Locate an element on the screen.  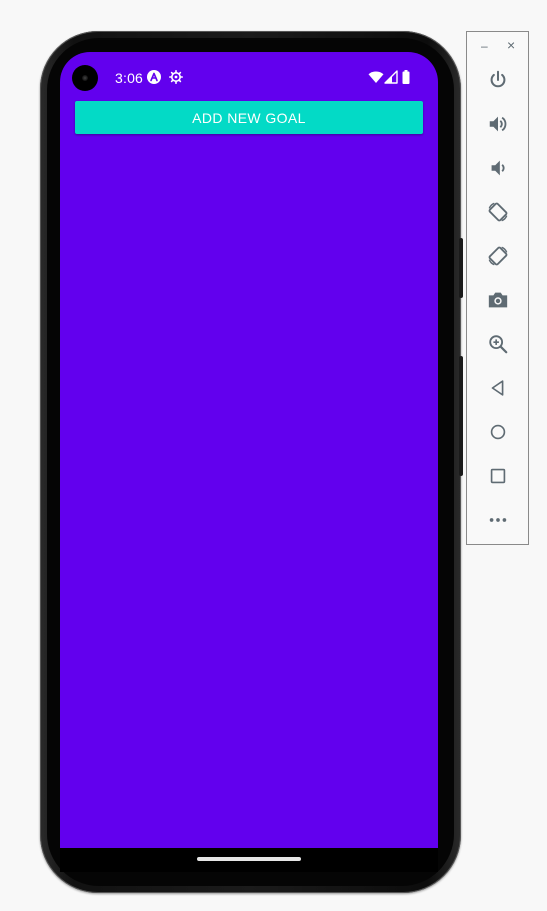
volume-down-button is located at coordinates (498, 168).